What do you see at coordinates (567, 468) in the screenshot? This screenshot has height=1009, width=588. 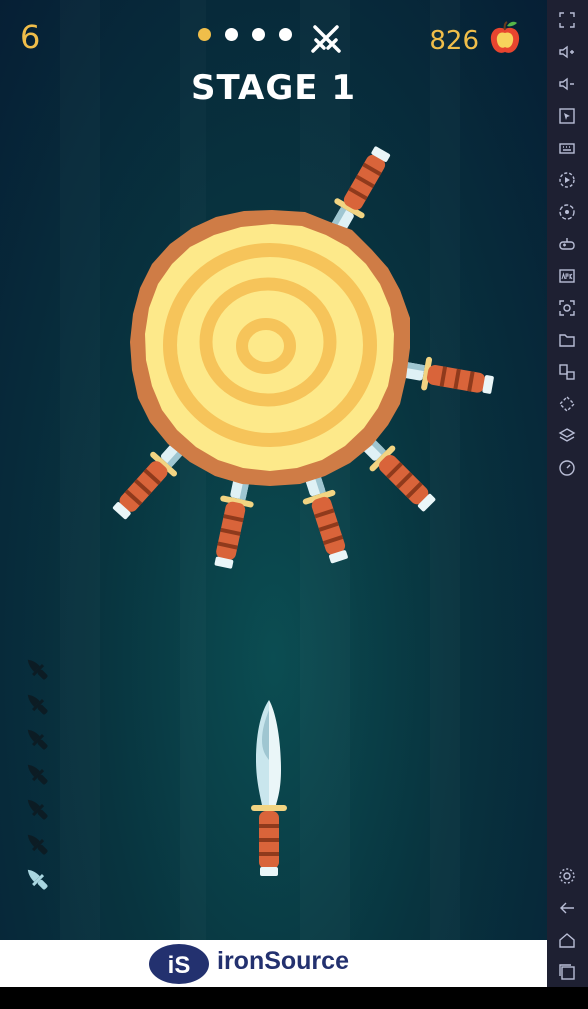 I see `speed-icon` at bounding box center [567, 468].